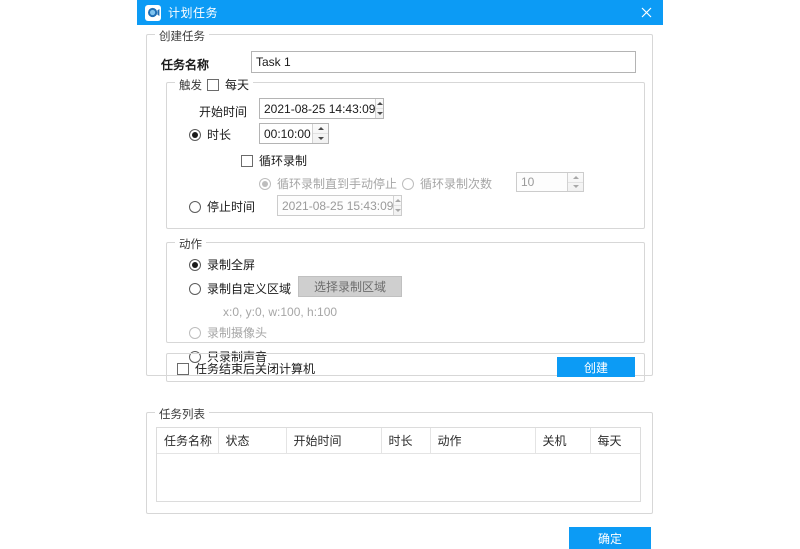 The height and width of the screenshot is (549, 800). What do you see at coordinates (223, 112) in the screenshot?
I see `start-time-label: 开始时间` at bounding box center [223, 112].